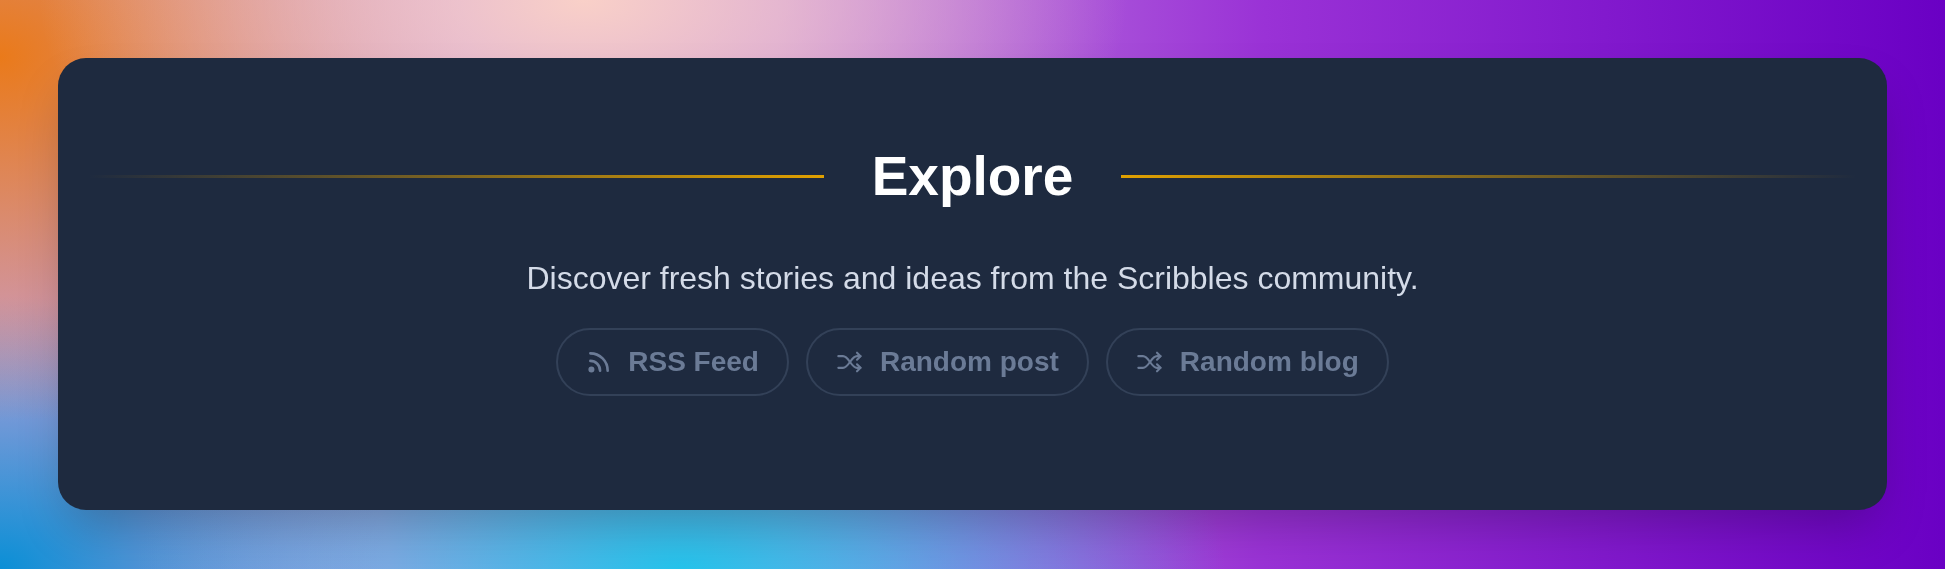 This screenshot has width=1945, height=569. I want to click on random-button: Random blog, so click(1247, 362).